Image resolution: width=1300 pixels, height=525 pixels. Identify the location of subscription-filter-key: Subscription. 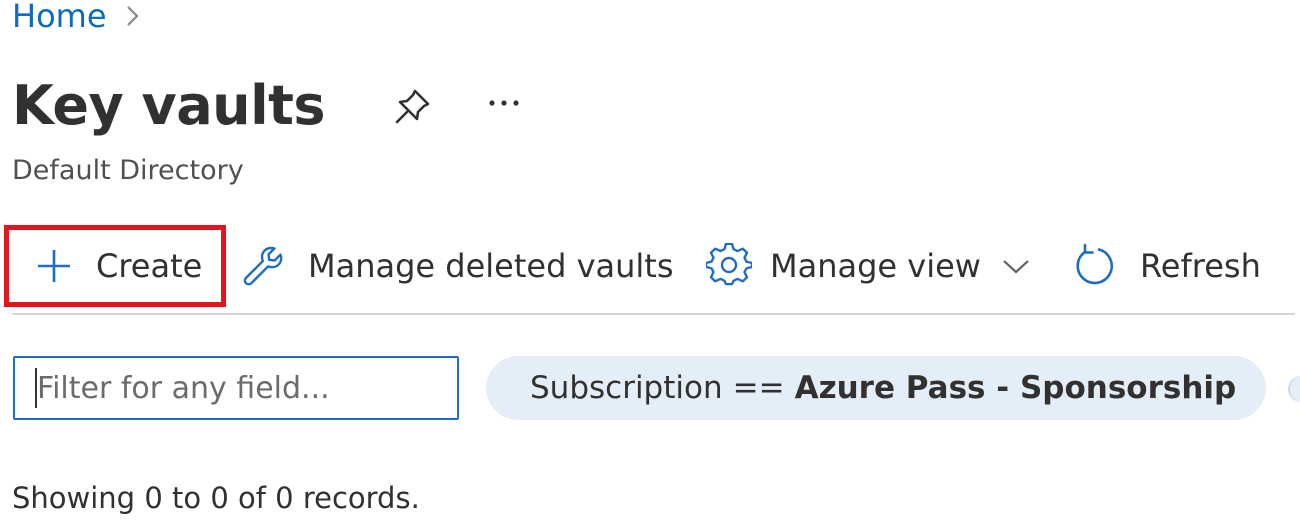
(626, 388).